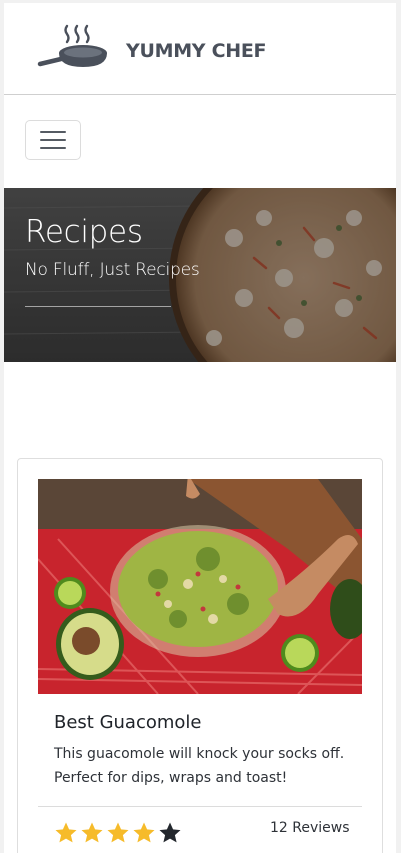 The width and height of the screenshot is (401, 853). What do you see at coordinates (310, 828) in the screenshot?
I see `reviews-count: 12 Reviews` at bounding box center [310, 828].